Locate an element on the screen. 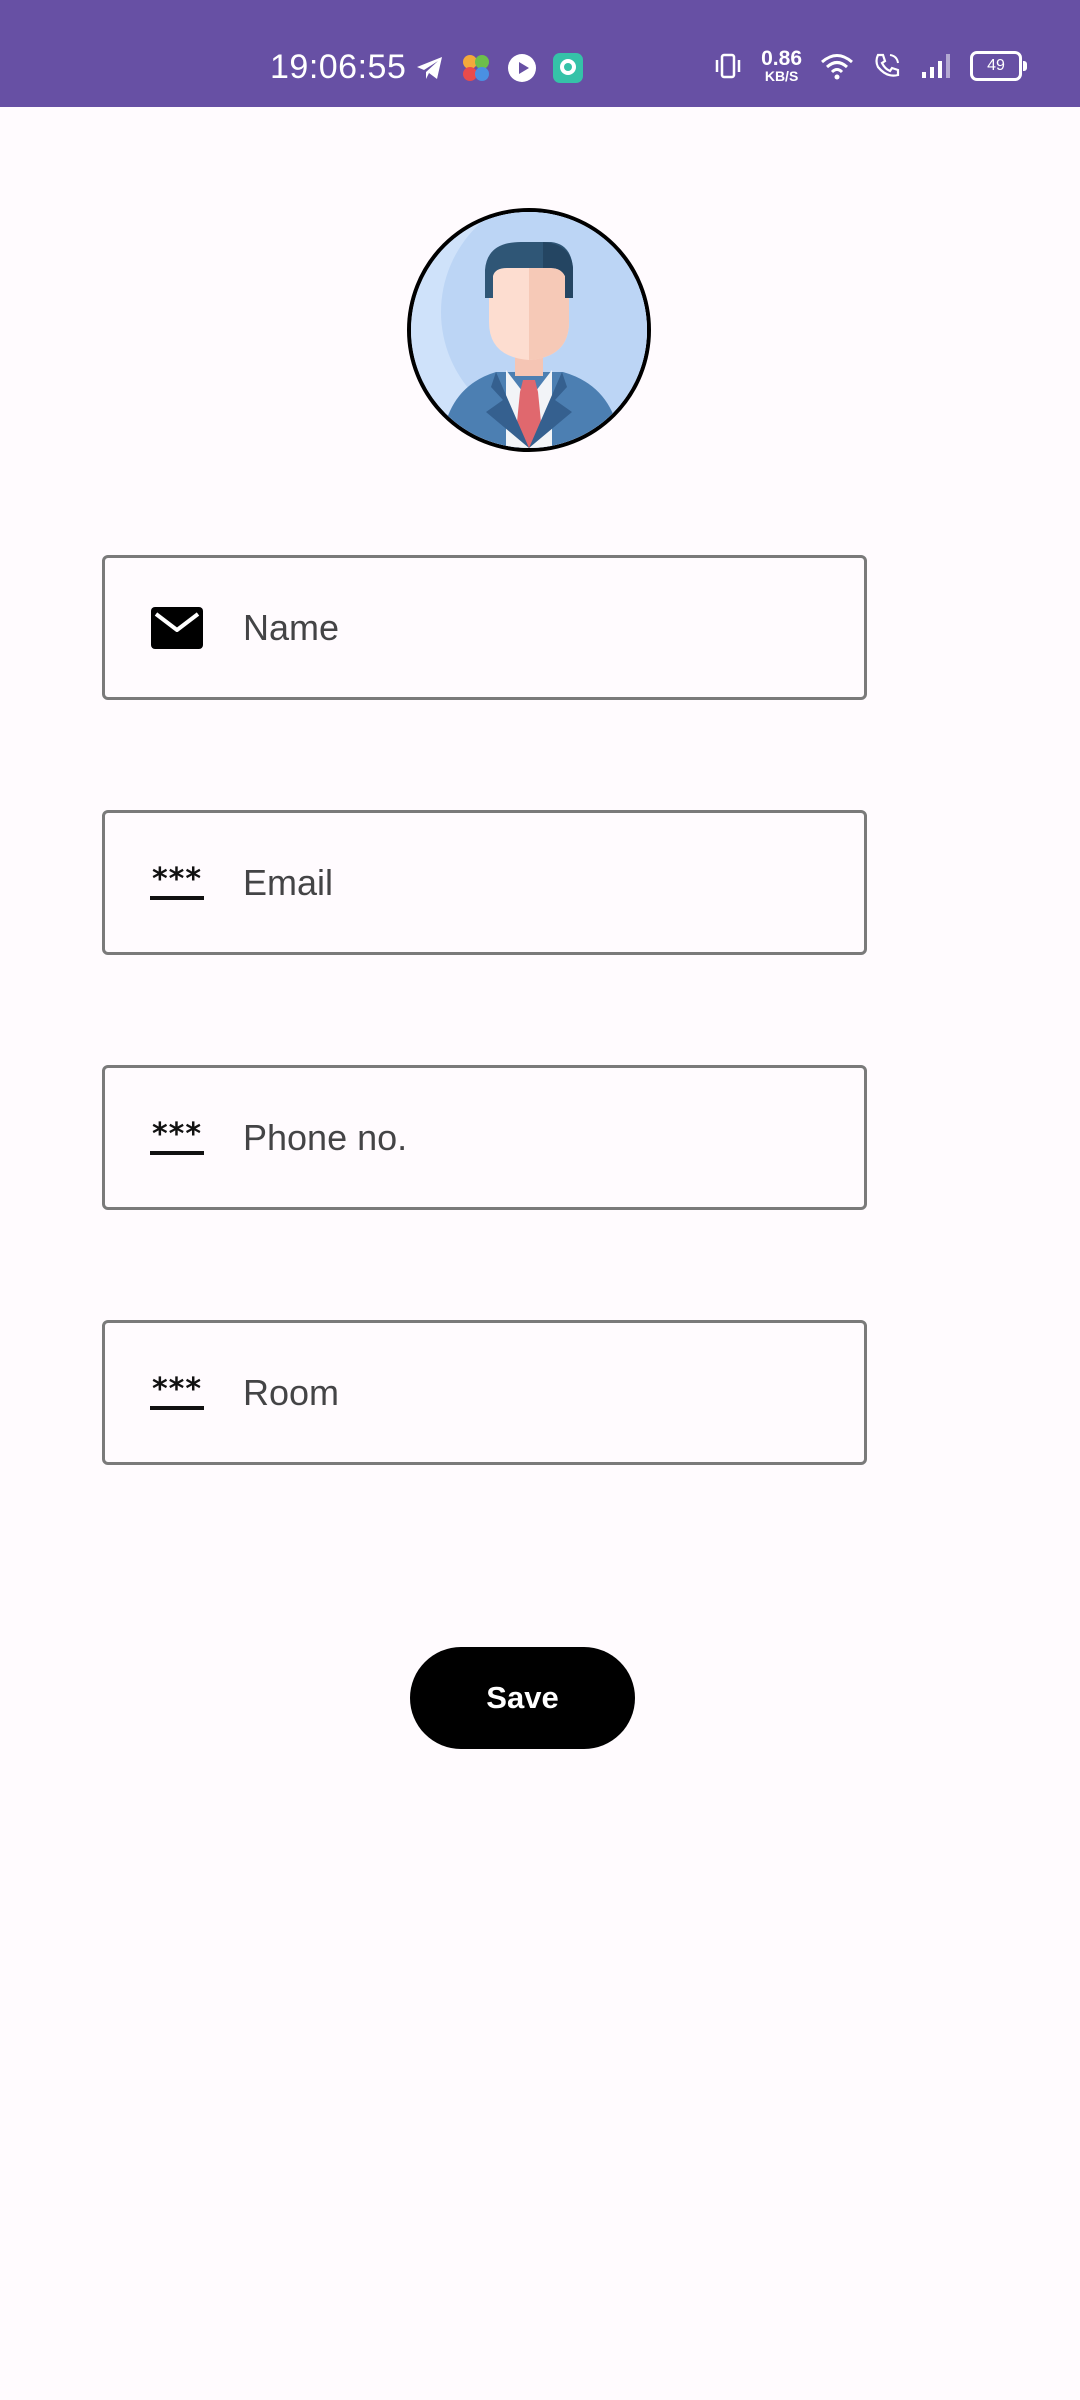  network-speed: 0.86 KB/S is located at coordinates (781, 65).